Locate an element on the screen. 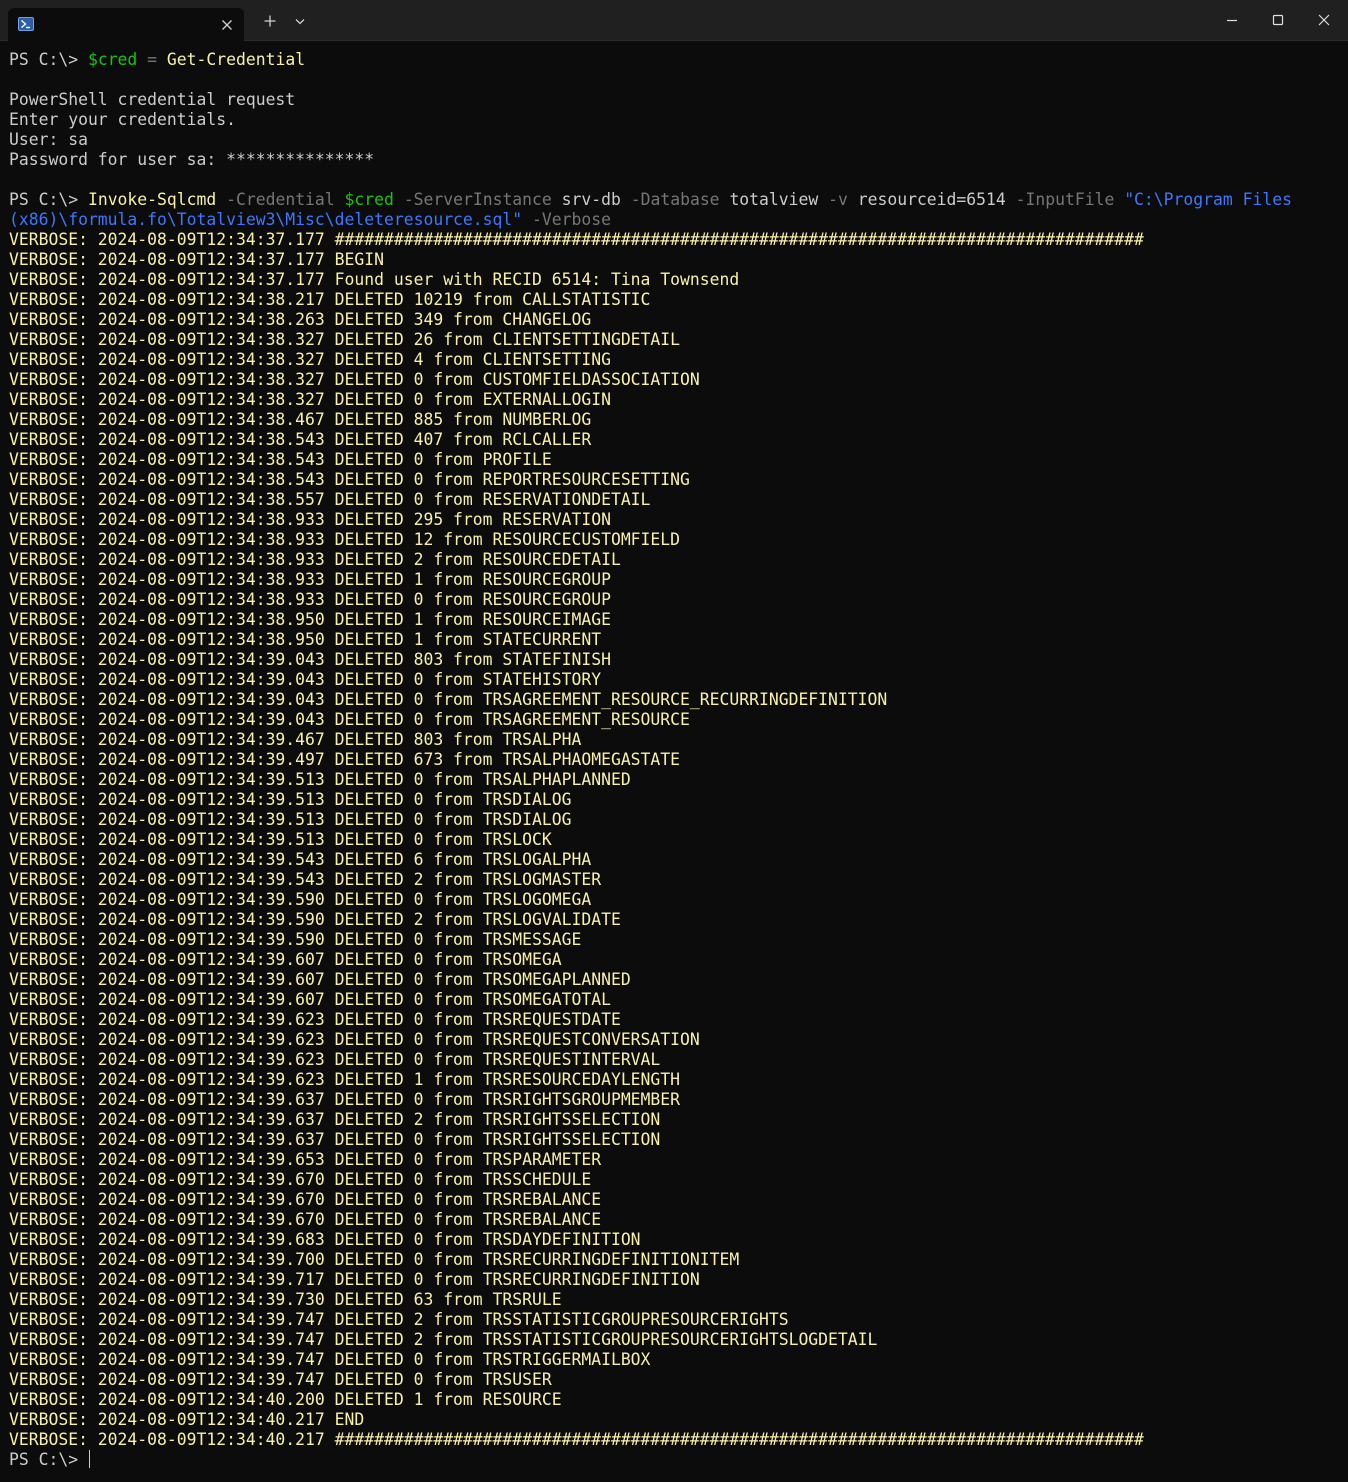 The image size is (1348, 1482). maximize-icon is located at coordinates (1278, 20).